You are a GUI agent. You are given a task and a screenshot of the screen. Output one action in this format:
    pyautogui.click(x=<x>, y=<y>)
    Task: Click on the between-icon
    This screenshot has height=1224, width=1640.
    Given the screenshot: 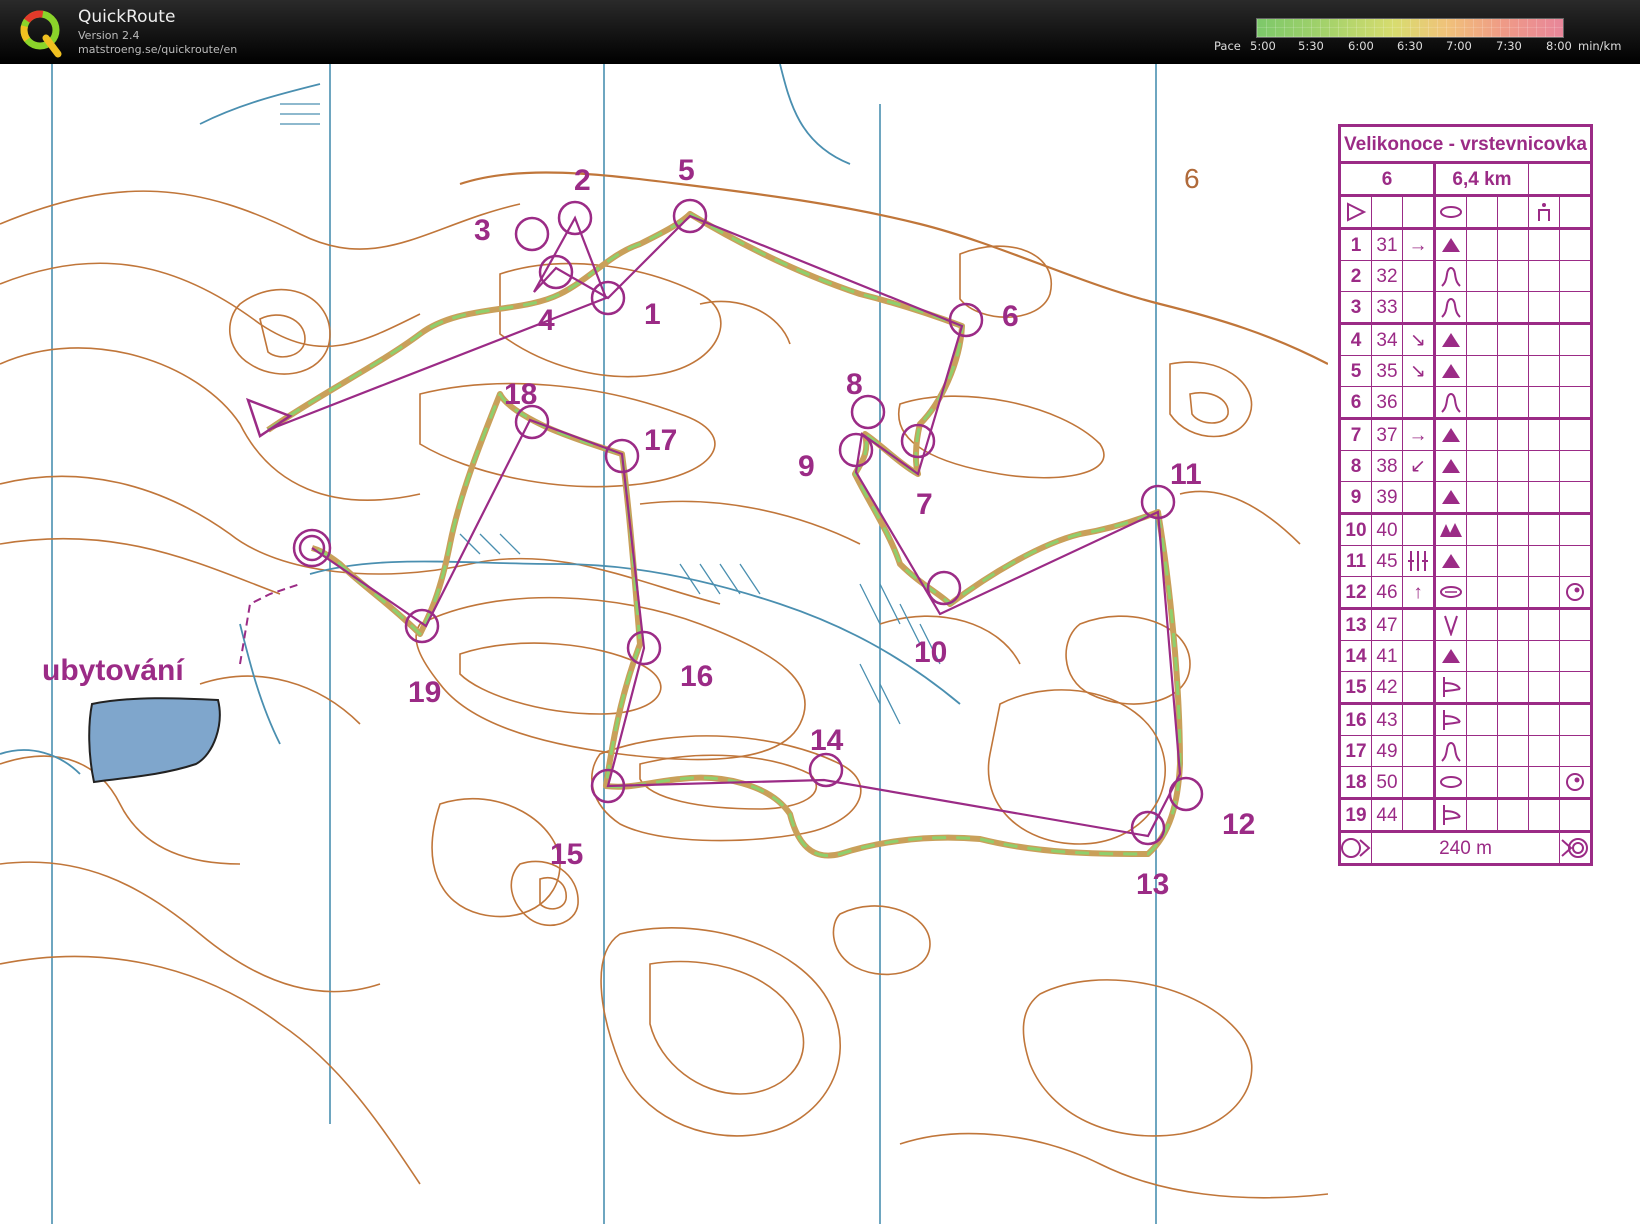 What is the action you would take?
    pyautogui.click(x=1418, y=561)
    